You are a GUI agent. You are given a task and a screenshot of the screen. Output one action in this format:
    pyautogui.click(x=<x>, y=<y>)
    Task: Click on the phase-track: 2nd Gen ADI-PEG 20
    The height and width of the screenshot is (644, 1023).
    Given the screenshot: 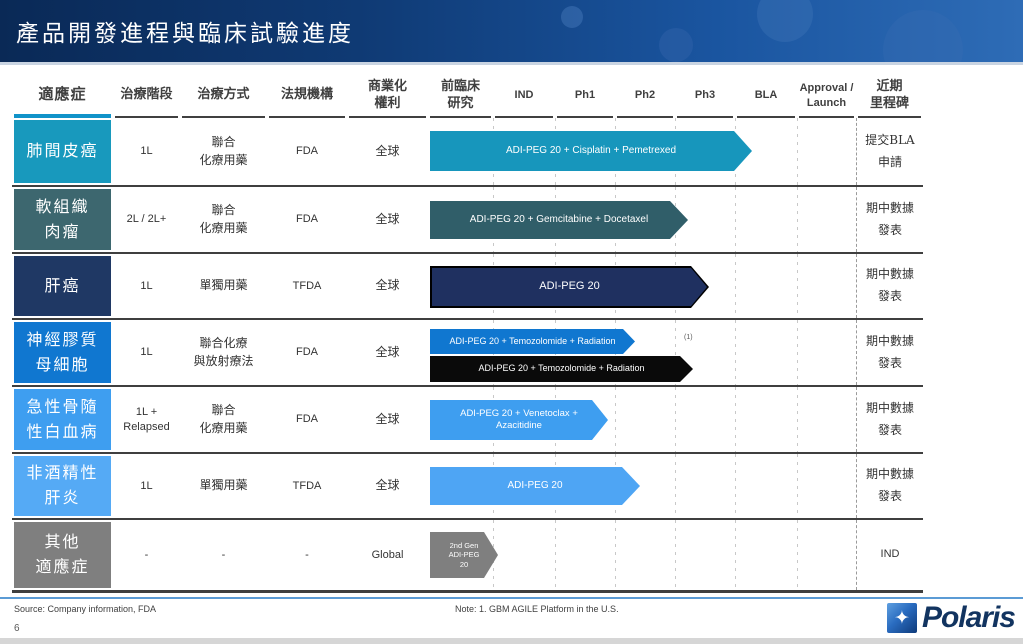 What is the action you would take?
    pyautogui.click(x=642, y=555)
    